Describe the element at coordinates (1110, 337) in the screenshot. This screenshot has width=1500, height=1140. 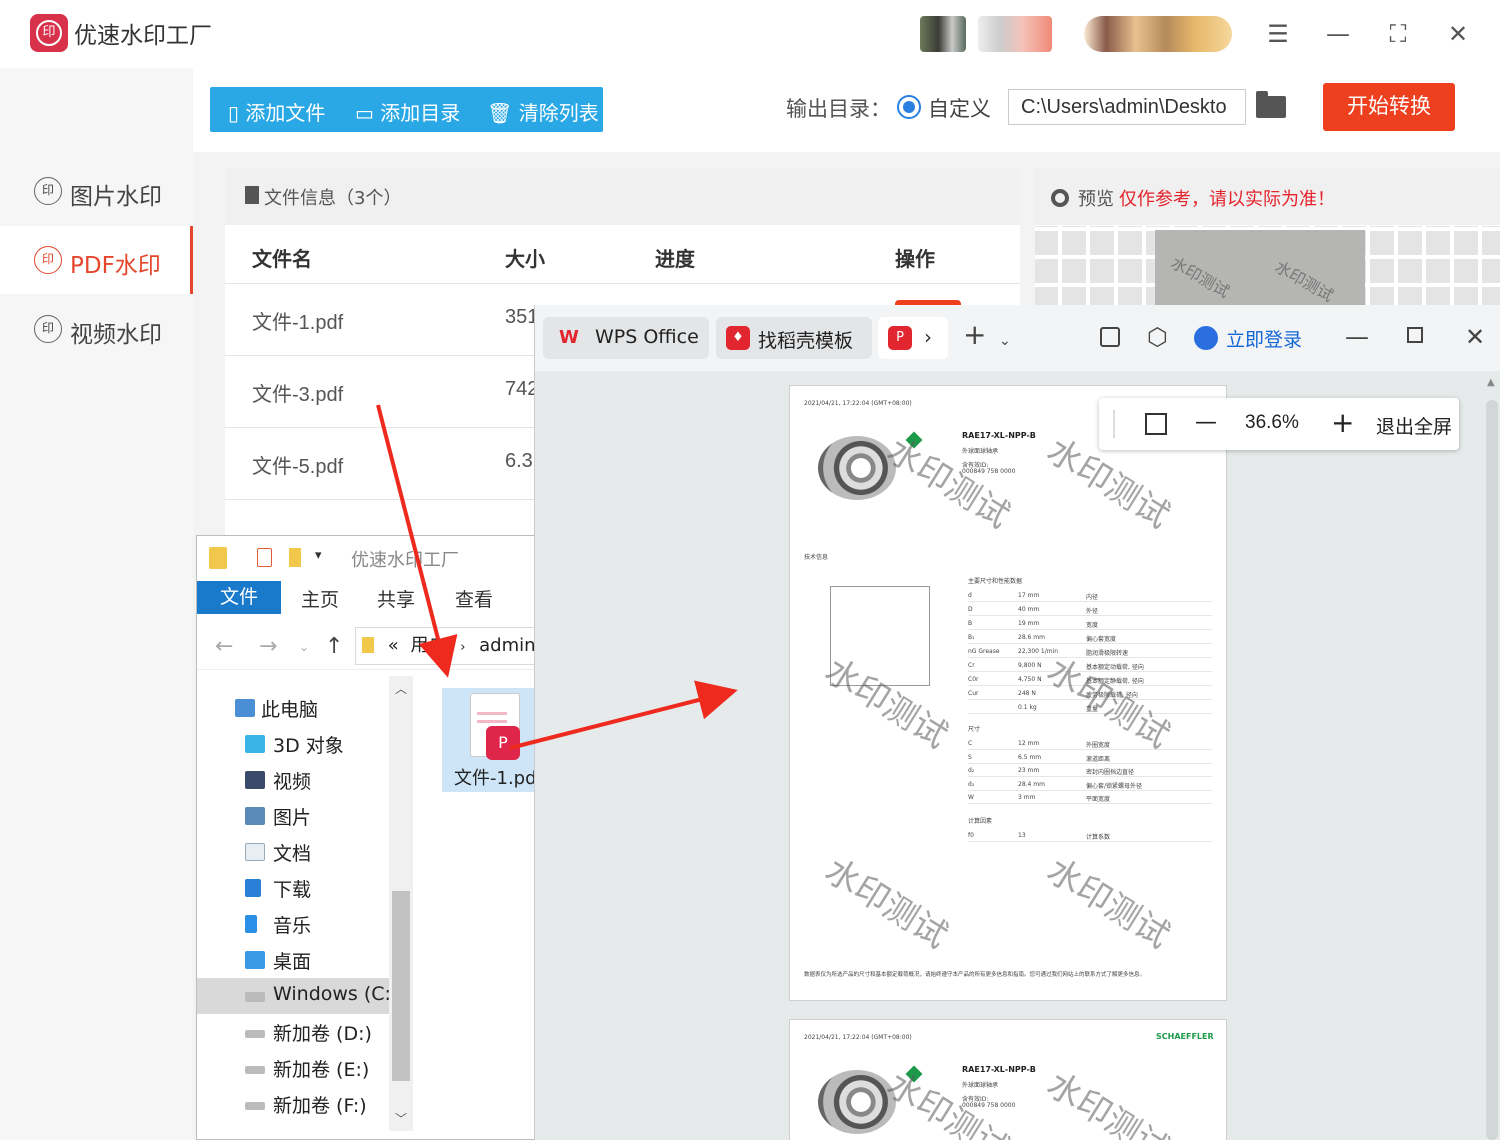
I see `tablet-mode-icon` at that location.